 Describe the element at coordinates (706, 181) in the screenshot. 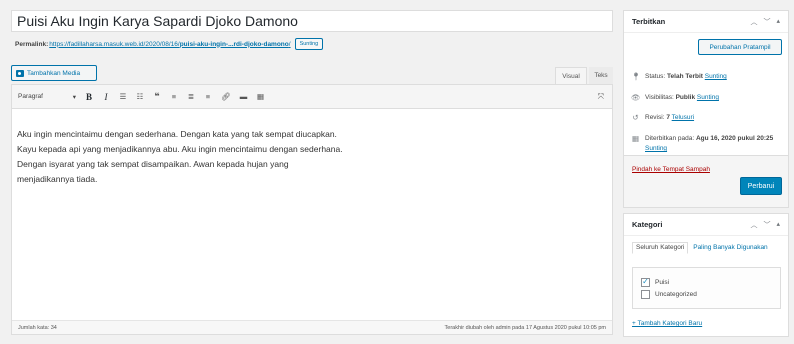

I see `publish-actions: Pindah ke Tempat Sampah Perbarui` at that location.